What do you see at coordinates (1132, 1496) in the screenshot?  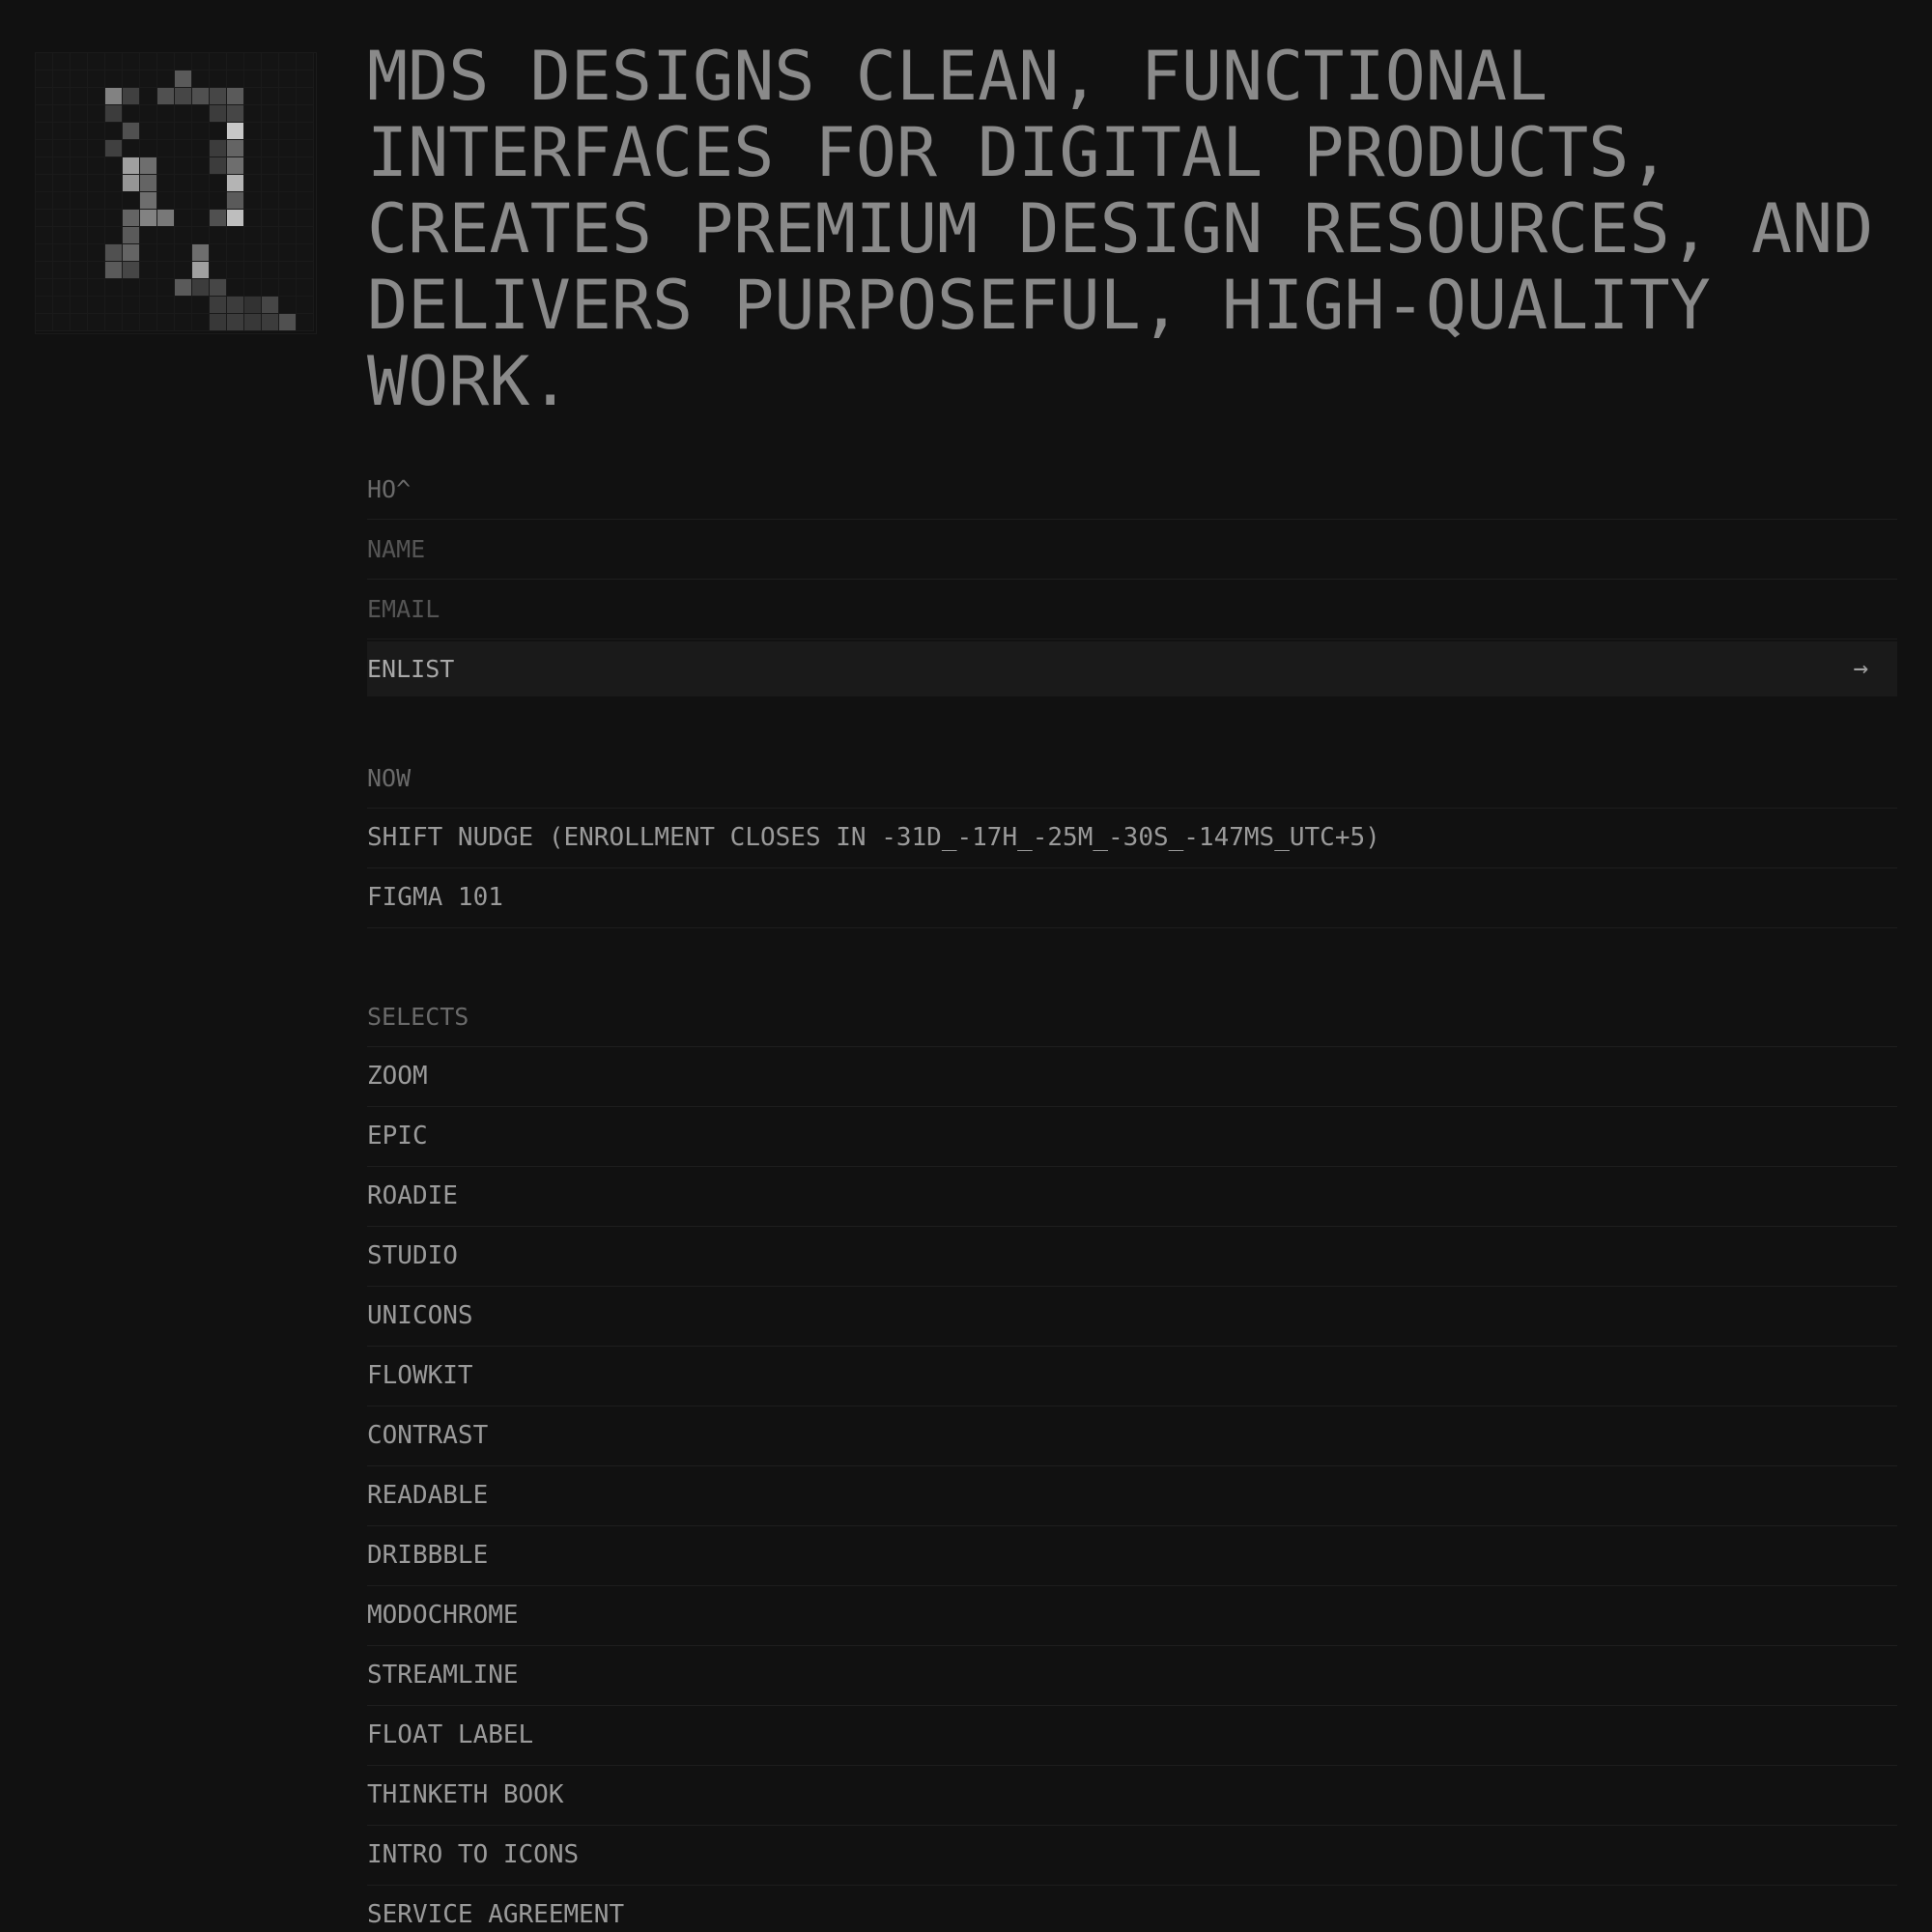 I see `selects-list-item: READABLE` at bounding box center [1132, 1496].